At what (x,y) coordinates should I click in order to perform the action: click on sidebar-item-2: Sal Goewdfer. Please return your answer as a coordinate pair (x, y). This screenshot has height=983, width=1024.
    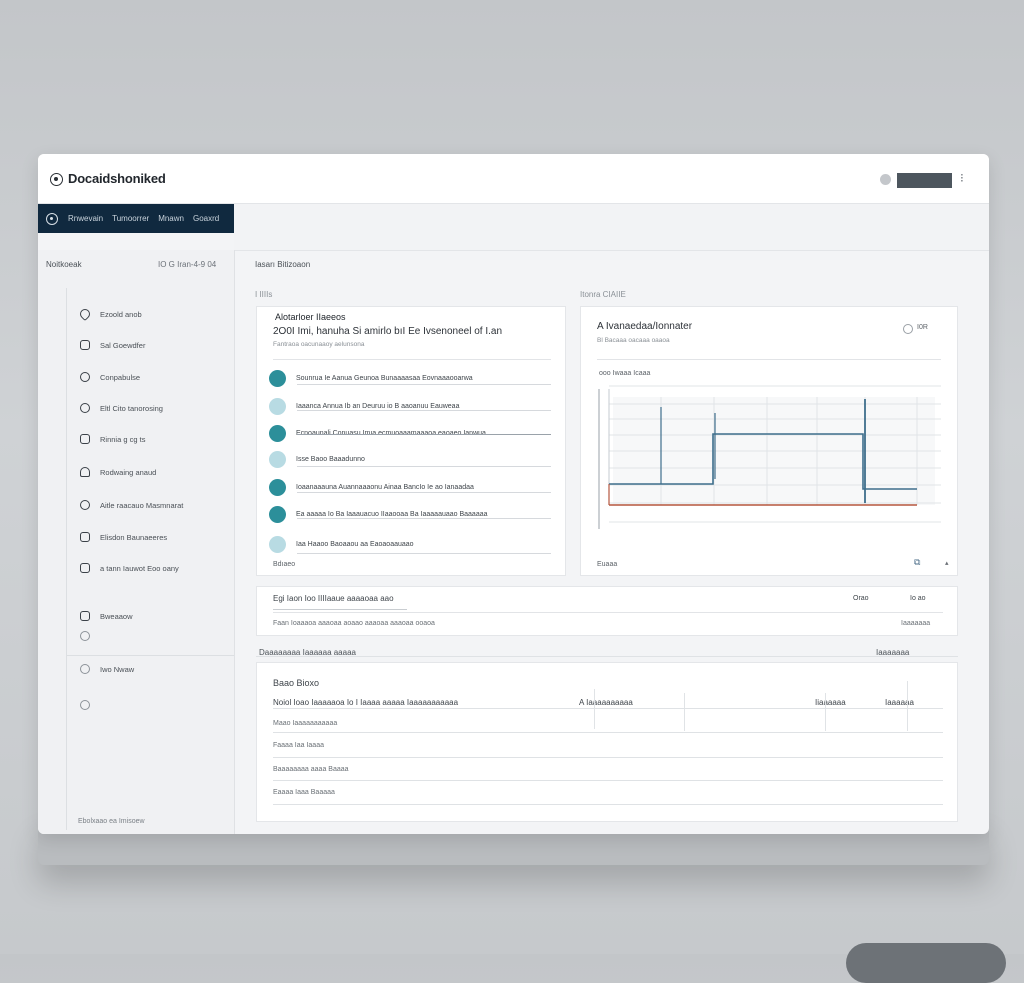
    Looking at the image, I should click on (112, 345).